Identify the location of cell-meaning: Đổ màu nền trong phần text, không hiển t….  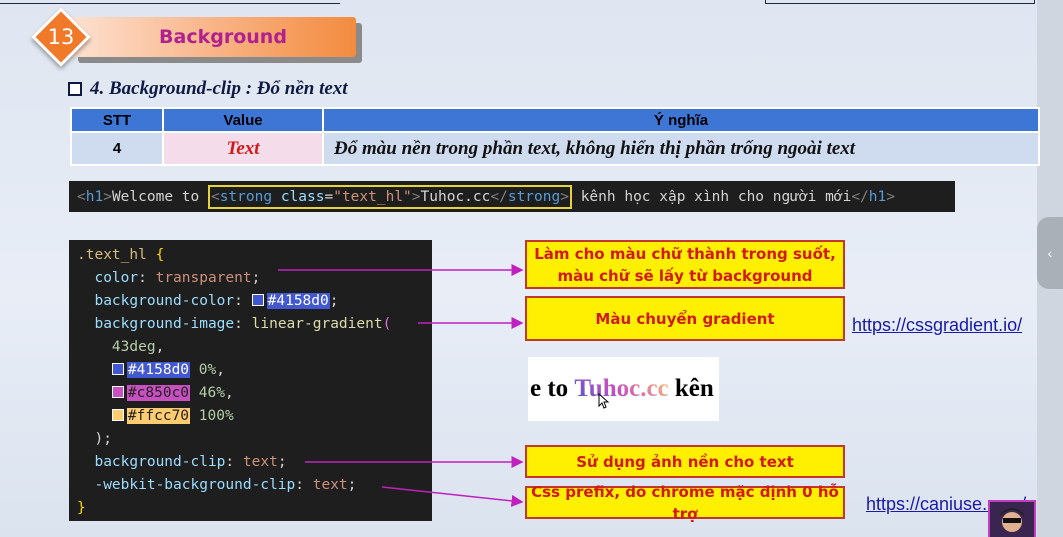
(681, 148).